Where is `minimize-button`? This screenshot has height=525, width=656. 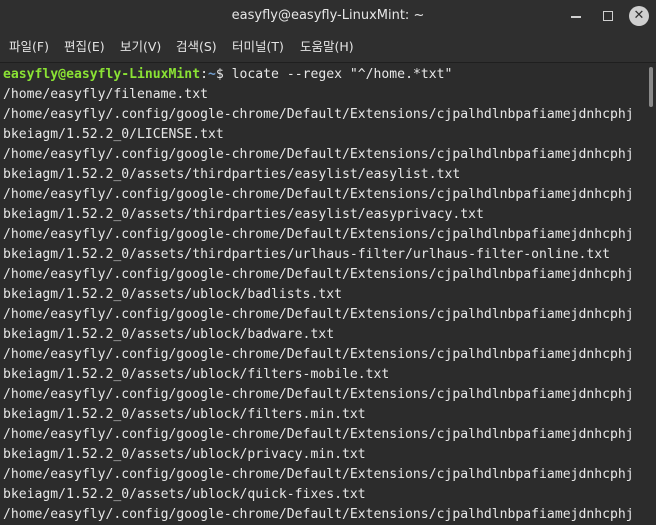
minimize-button is located at coordinates (576, 16).